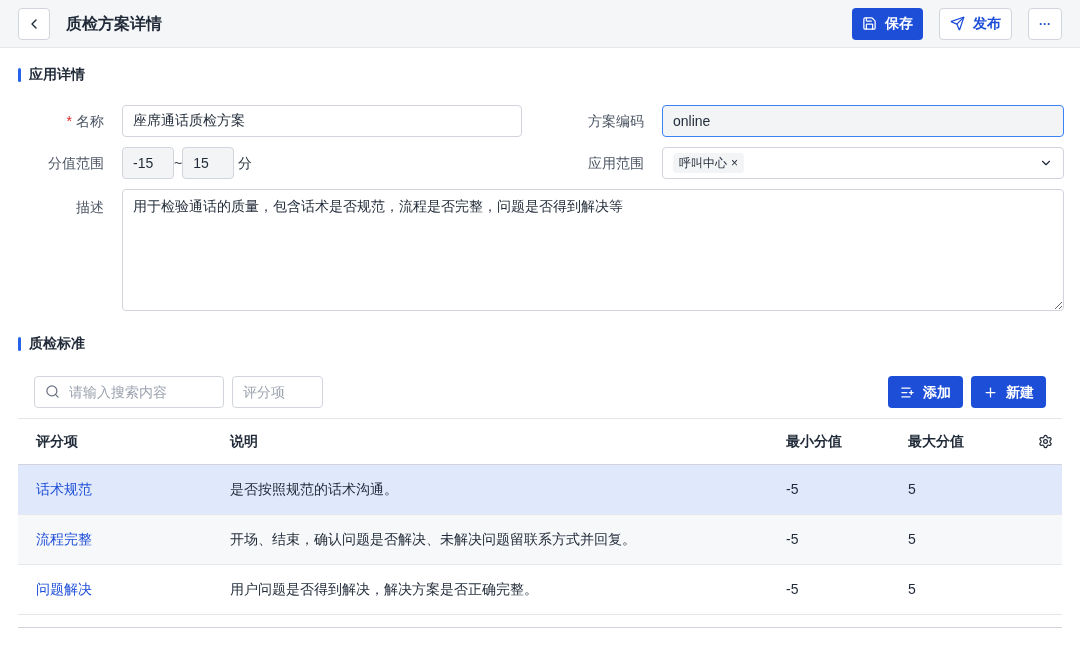  I want to click on required-mark: *, so click(69, 121).